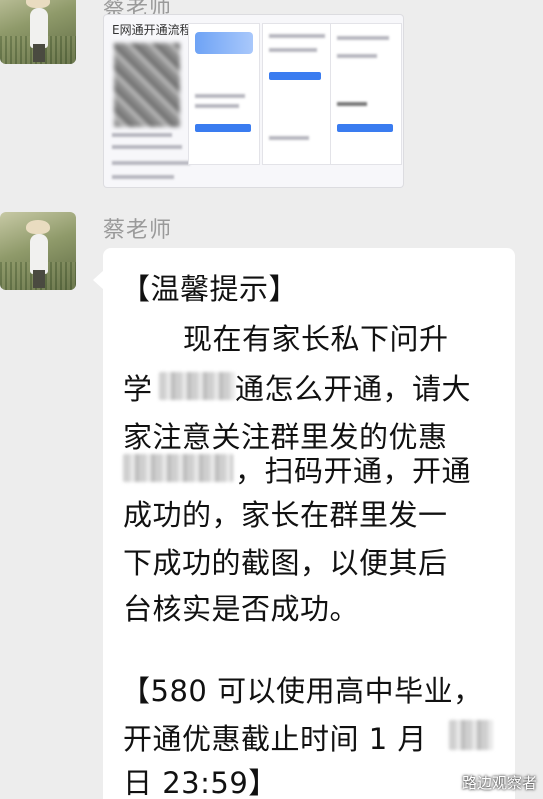  What do you see at coordinates (210, 289) in the screenshot?
I see `message-line: 【温馨提示】` at bounding box center [210, 289].